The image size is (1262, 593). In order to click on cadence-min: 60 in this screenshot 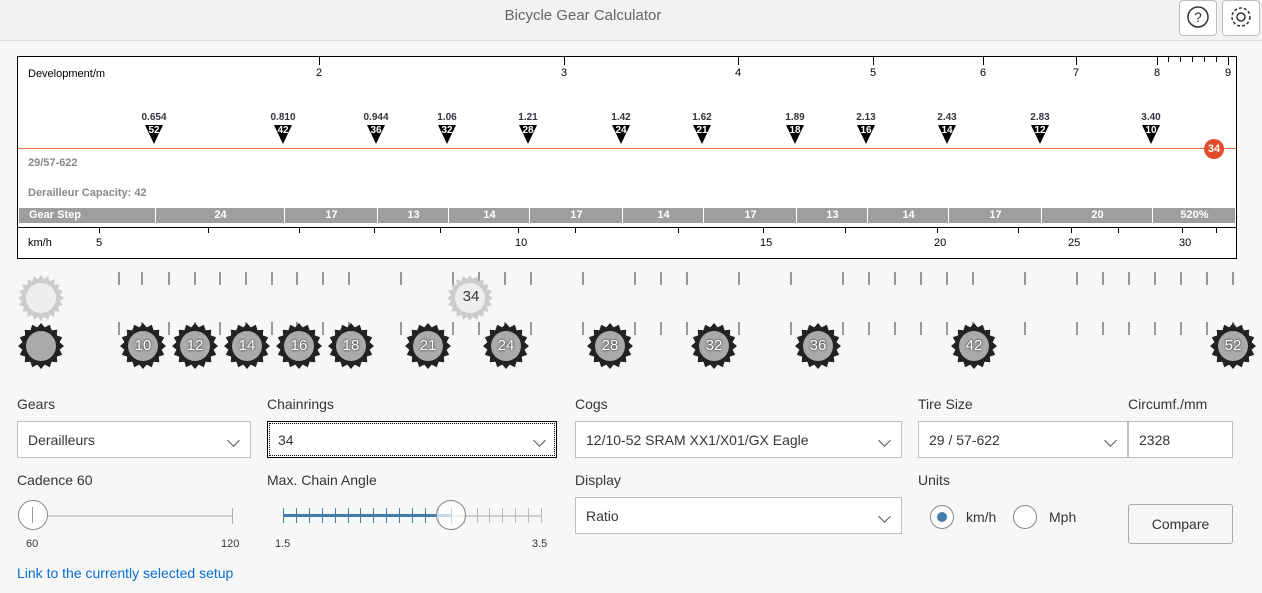, I will do `click(32, 544)`.